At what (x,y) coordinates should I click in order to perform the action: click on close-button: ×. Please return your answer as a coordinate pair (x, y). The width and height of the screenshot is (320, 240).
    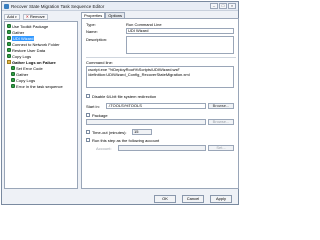
    Looking at the image, I should click on (232, 6).